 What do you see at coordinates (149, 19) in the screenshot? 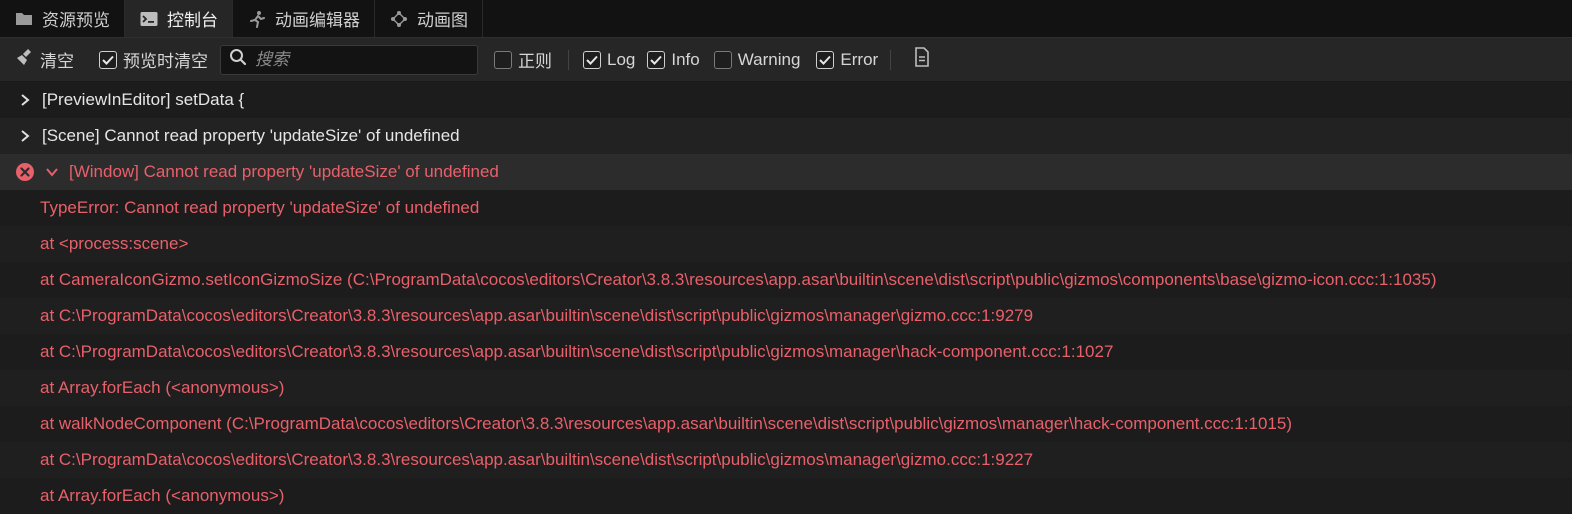
I see `terminal-icon` at bounding box center [149, 19].